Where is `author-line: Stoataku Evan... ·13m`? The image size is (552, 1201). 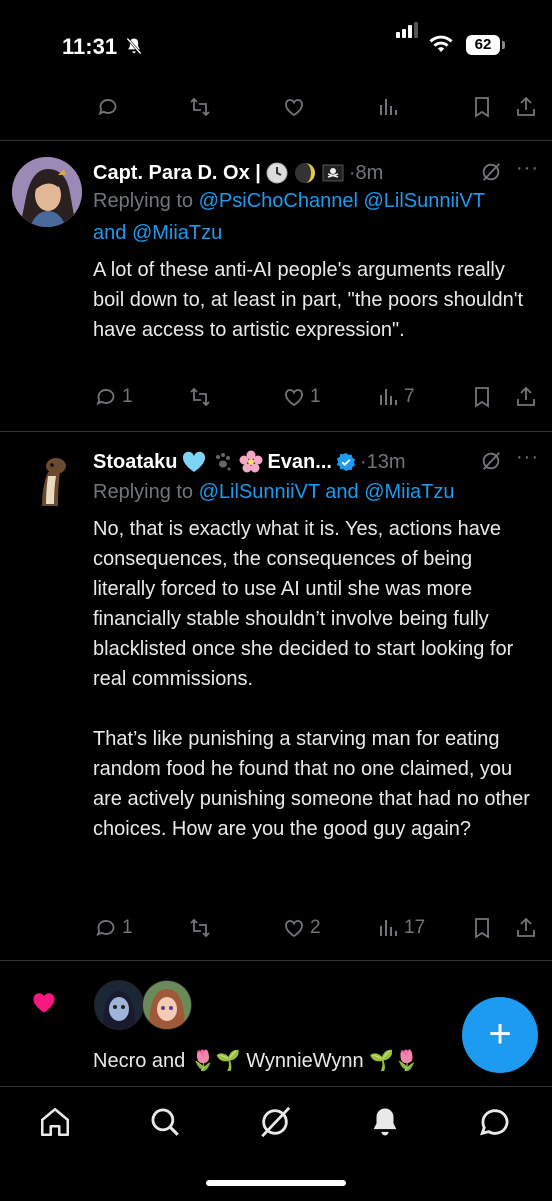 author-line: Stoataku Evan... ·13m is located at coordinates (249, 462).